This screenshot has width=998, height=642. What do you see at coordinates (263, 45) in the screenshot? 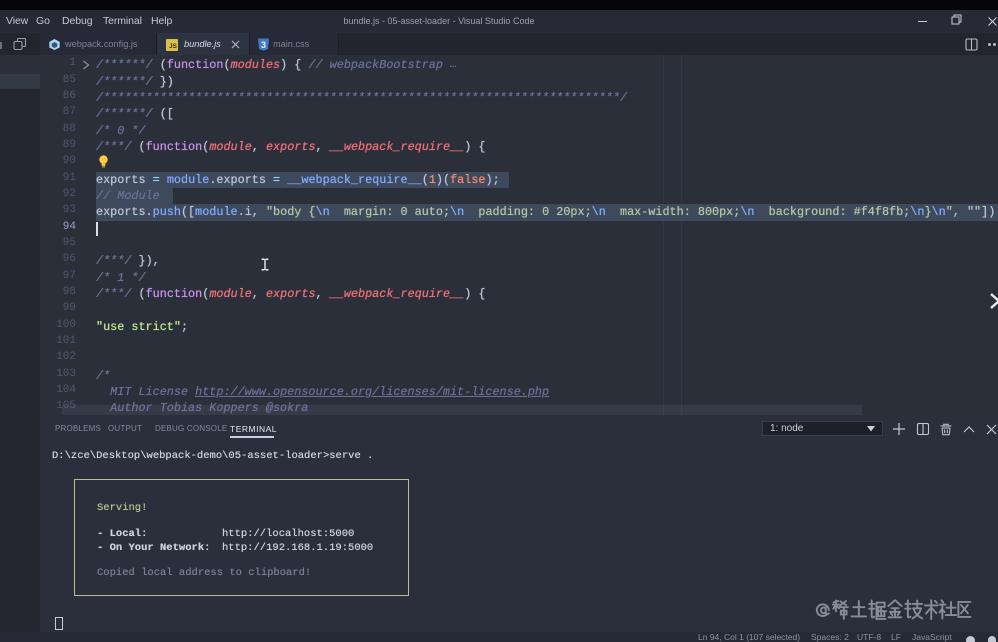
I see `svg-text: 3` at bounding box center [263, 45].